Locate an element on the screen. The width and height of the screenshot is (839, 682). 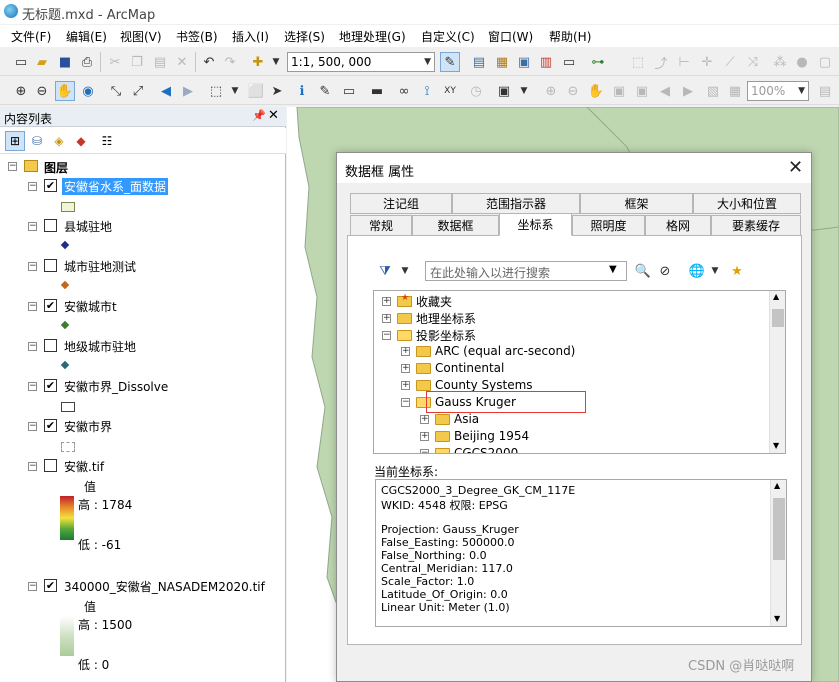
layer-name: 安徽市界_Dissolve is located at coordinates (116, 386).